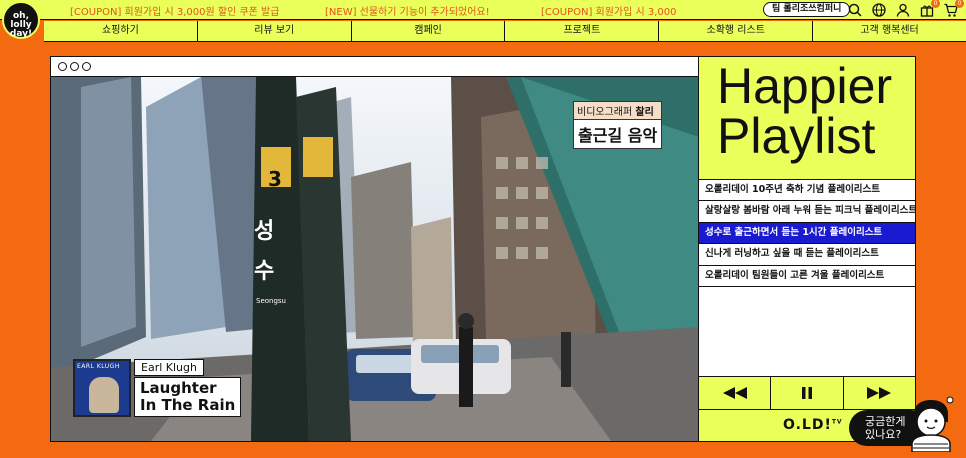  Describe the element at coordinates (805, 86) in the screenshot. I see `playlist-heading-line: Happier` at that location.